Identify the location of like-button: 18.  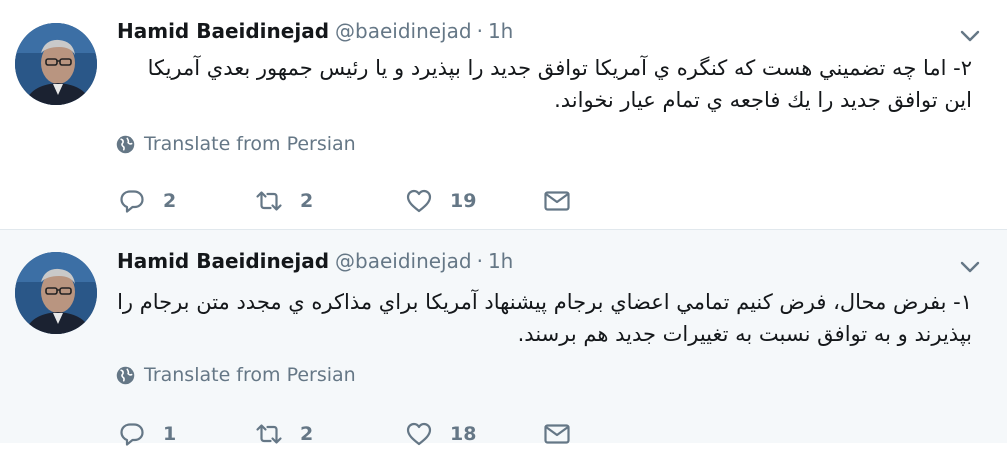
(474, 434).